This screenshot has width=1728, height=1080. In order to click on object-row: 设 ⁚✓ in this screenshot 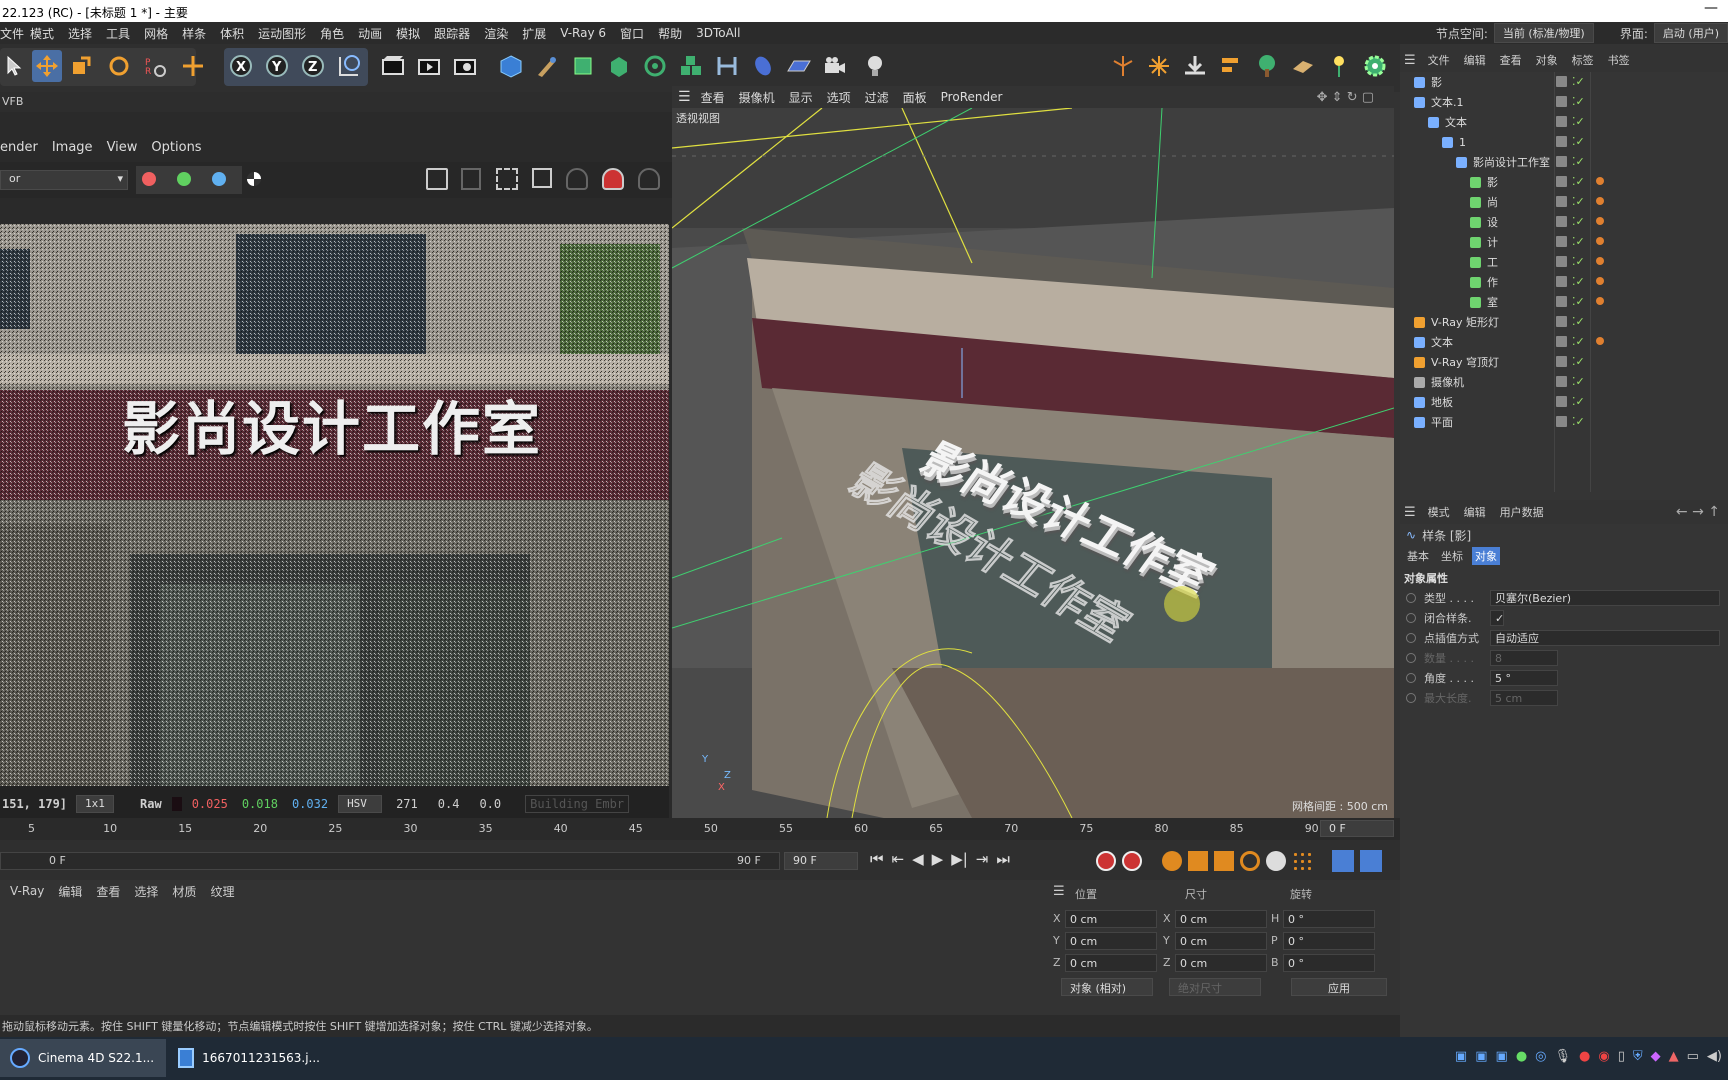, I will do `click(1564, 222)`.